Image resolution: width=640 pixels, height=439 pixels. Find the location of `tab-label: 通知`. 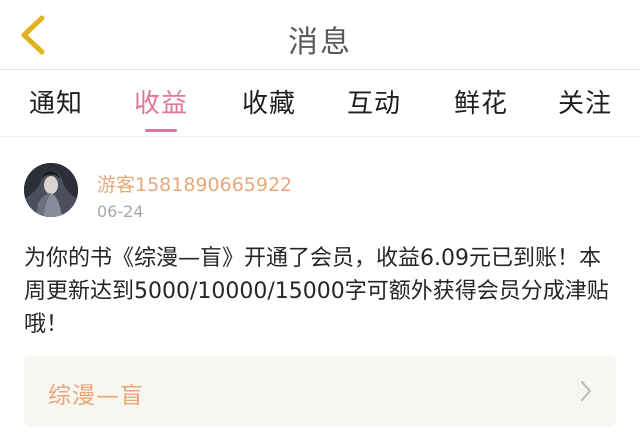

tab-label: 通知 is located at coordinates (55, 104).